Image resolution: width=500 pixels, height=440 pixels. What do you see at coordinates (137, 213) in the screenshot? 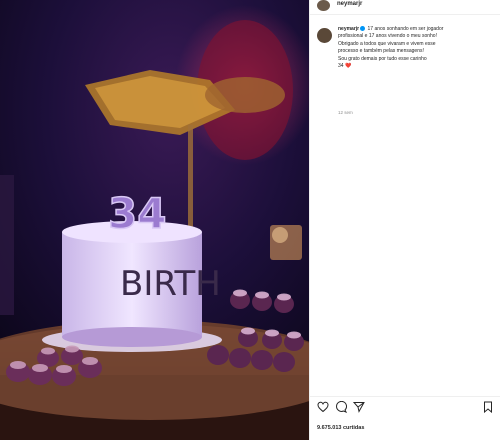
I see `cake-topper-number: 34` at bounding box center [137, 213].